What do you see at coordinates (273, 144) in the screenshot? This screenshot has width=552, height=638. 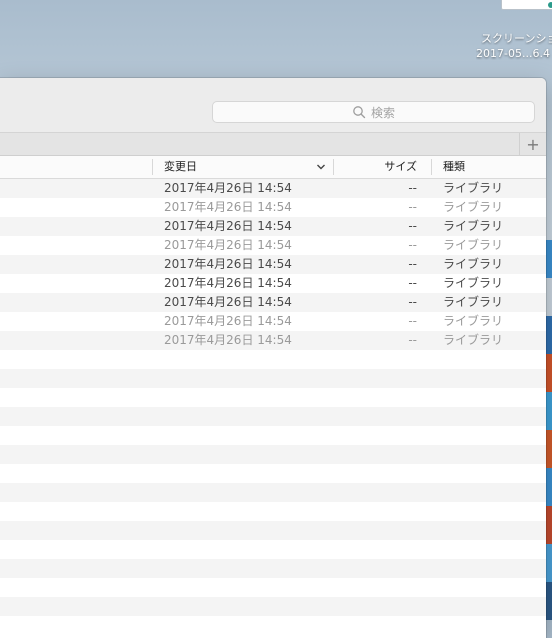 I see `tab-bar: +` at bounding box center [273, 144].